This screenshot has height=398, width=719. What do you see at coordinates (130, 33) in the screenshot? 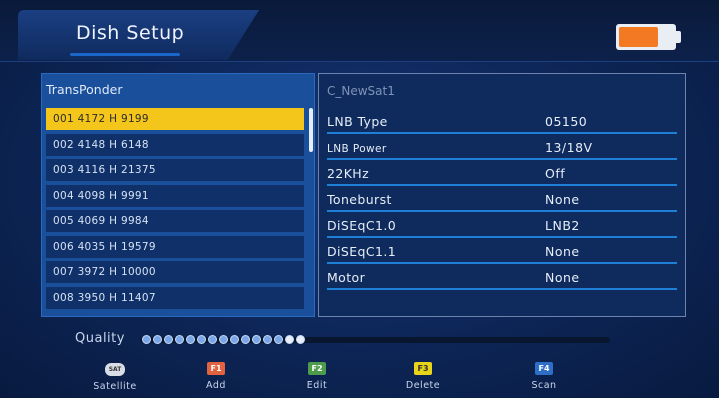
I see `page-title: Dish Setup` at bounding box center [130, 33].